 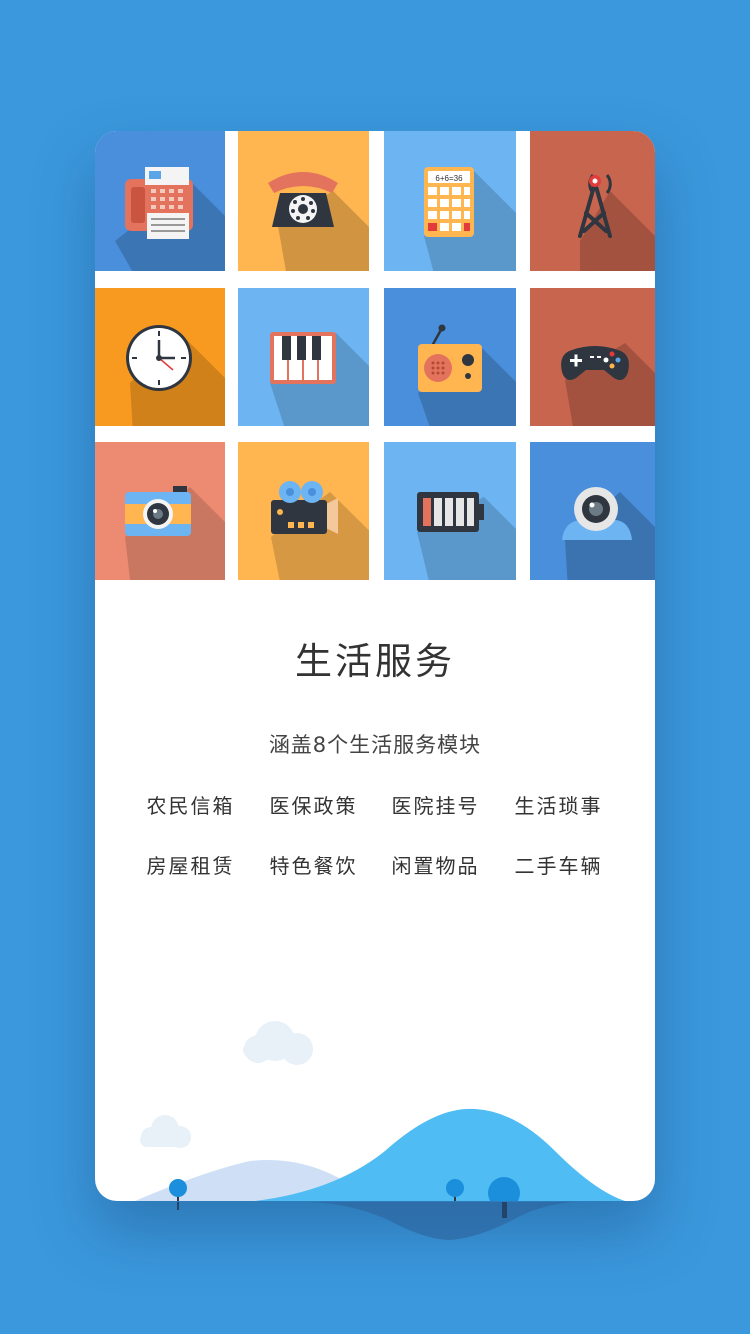 I want to click on tile-projector, so click(x=303, y=511).